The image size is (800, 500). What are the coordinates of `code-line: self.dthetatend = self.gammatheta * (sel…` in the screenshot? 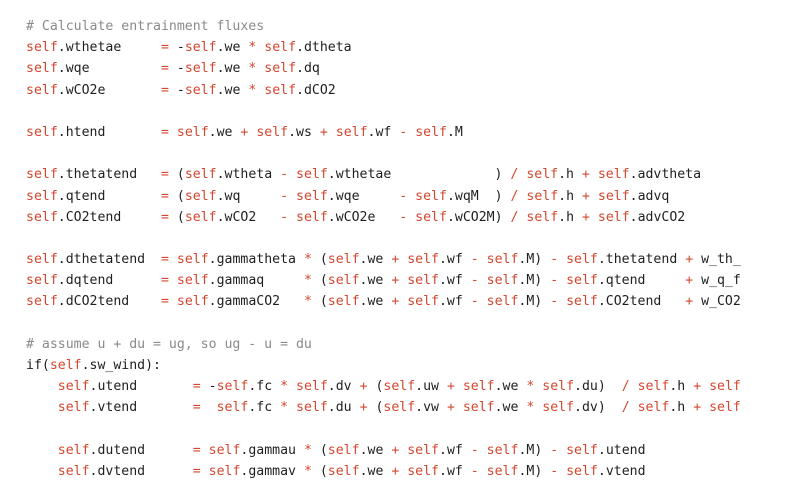 It's located at (383, 260).